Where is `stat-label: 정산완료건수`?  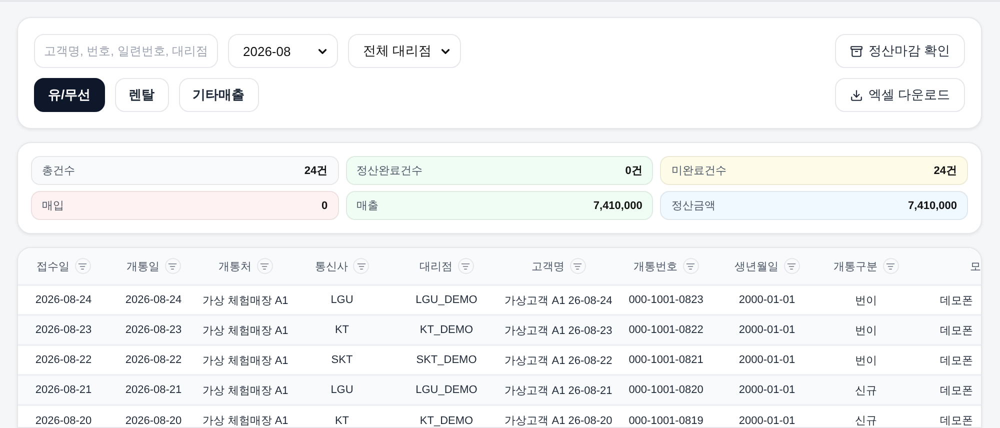 stat-label: 정산완료건수 is located at coordinates (389, 171).